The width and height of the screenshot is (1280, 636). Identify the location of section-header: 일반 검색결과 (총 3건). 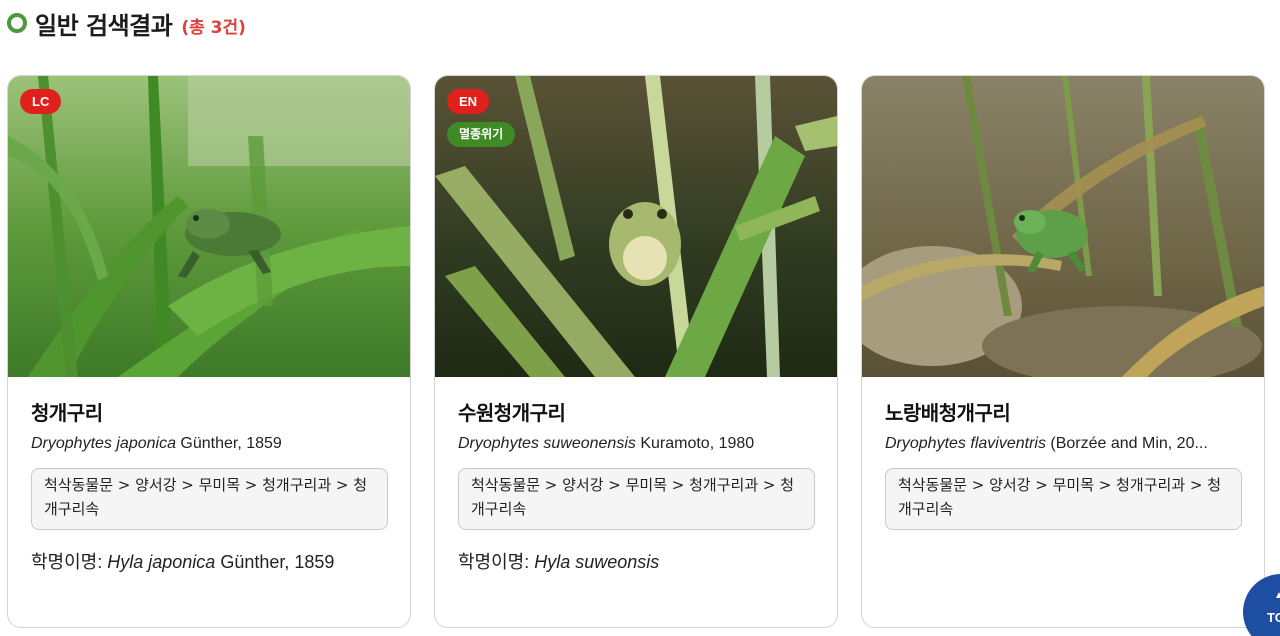
(126, 23).